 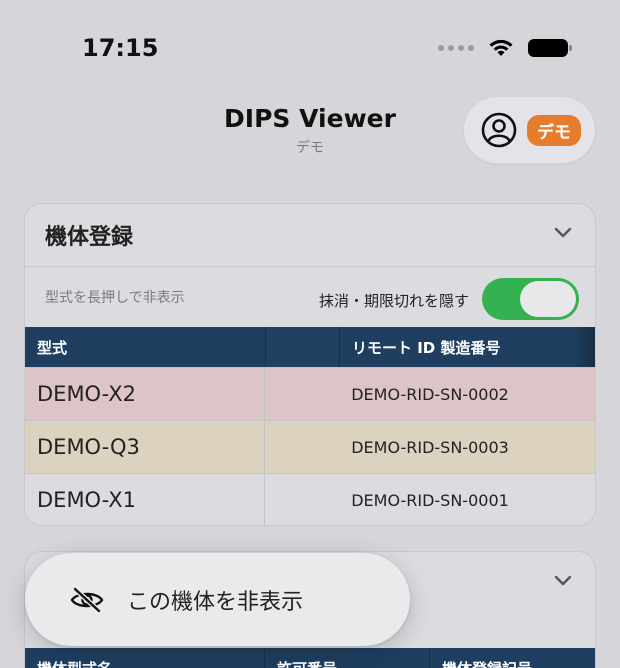 I want to click on account-button: デモ, so click(x=529, y=130).